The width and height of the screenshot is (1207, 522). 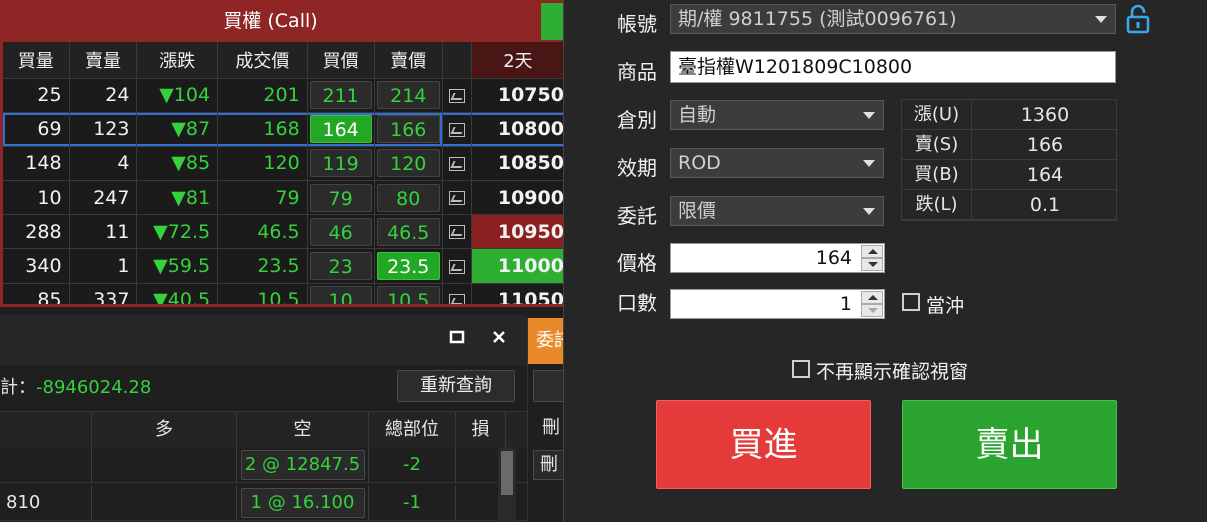 I want to click on position-long, so click(x=164, y=465).